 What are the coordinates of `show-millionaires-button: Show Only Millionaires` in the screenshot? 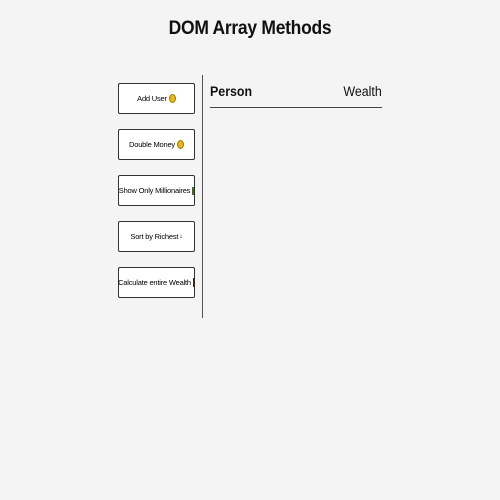 It's located at (156, 190).